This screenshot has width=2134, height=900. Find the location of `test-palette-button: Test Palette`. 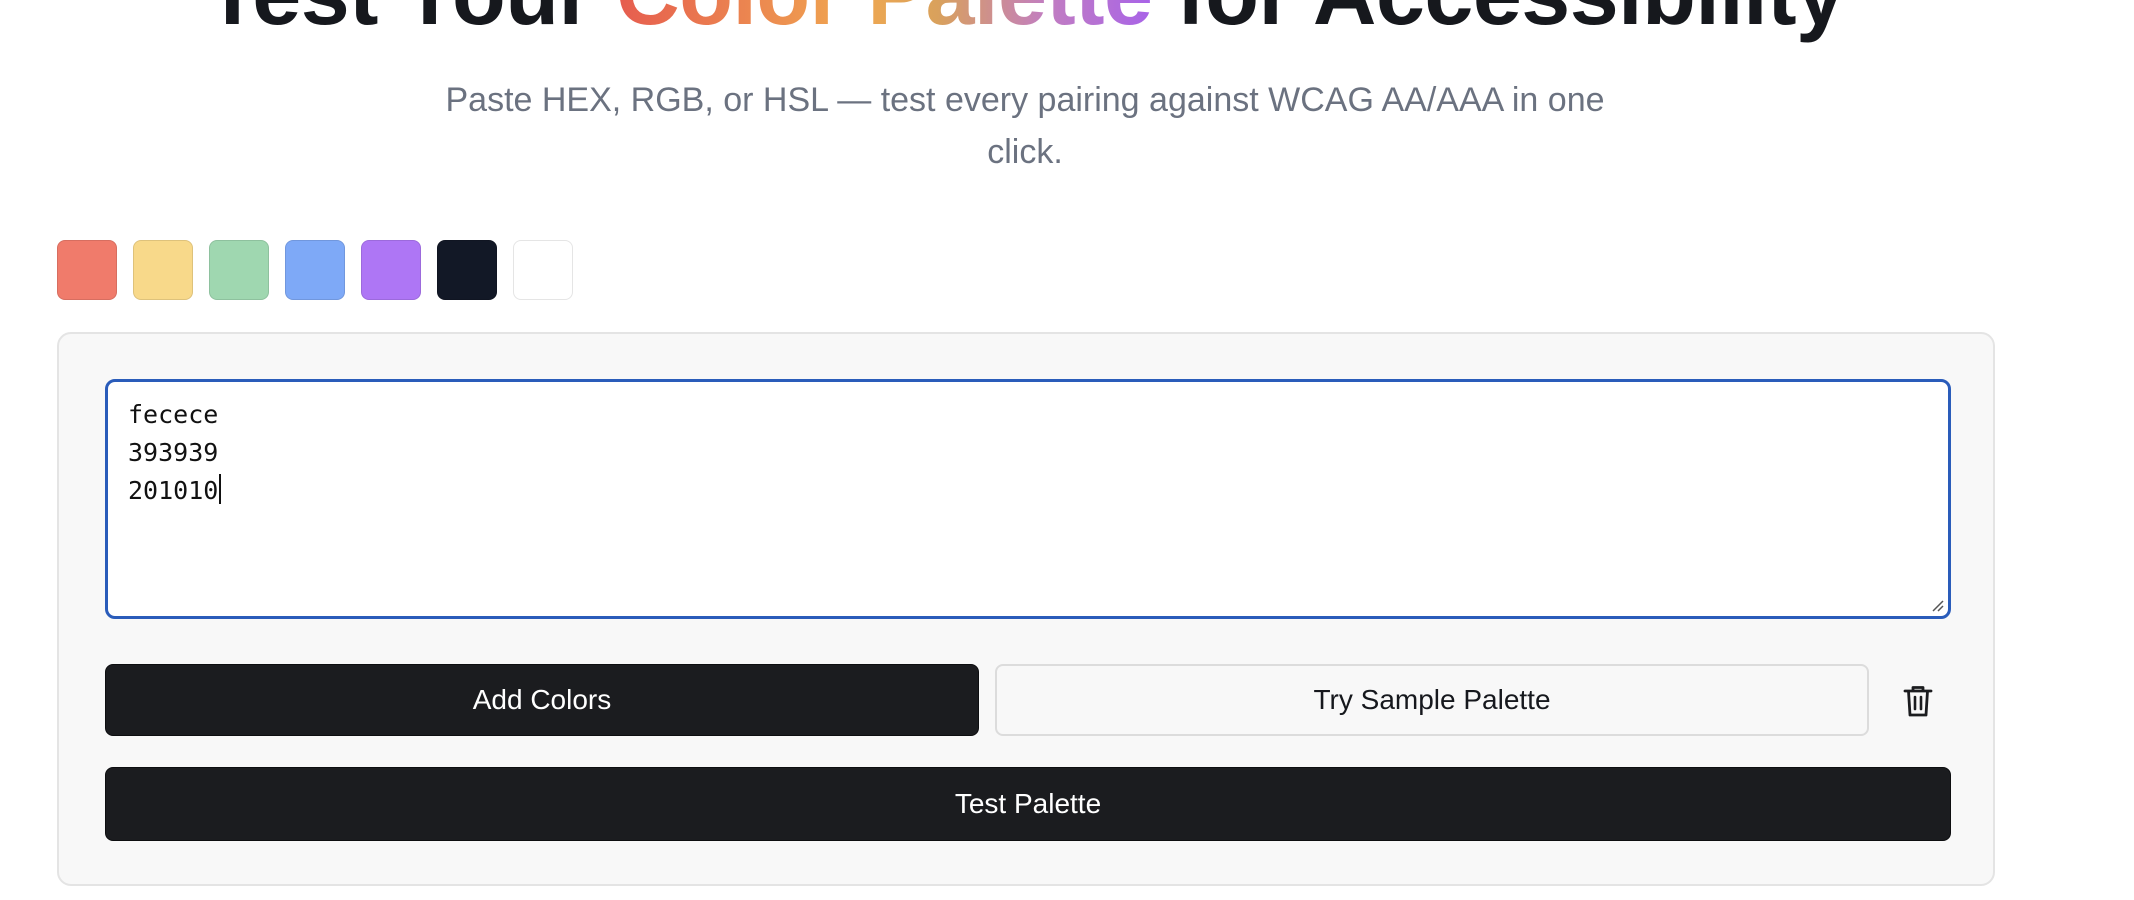

test-palette-button: Test Palette is located at coordinates (1028, 804).